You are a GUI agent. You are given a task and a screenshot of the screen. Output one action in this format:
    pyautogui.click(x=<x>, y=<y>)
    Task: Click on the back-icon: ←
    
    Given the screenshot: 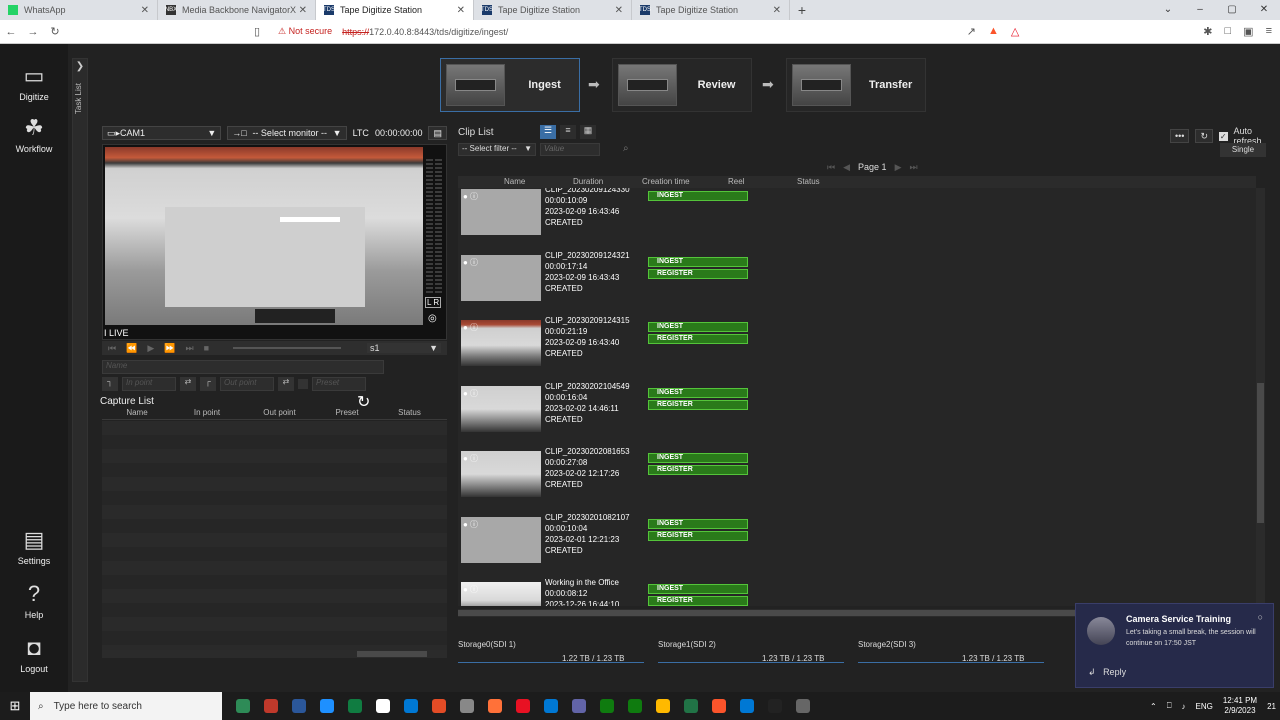 What is the action you would take?
    pyautogui.click(x=11, y=32)
    